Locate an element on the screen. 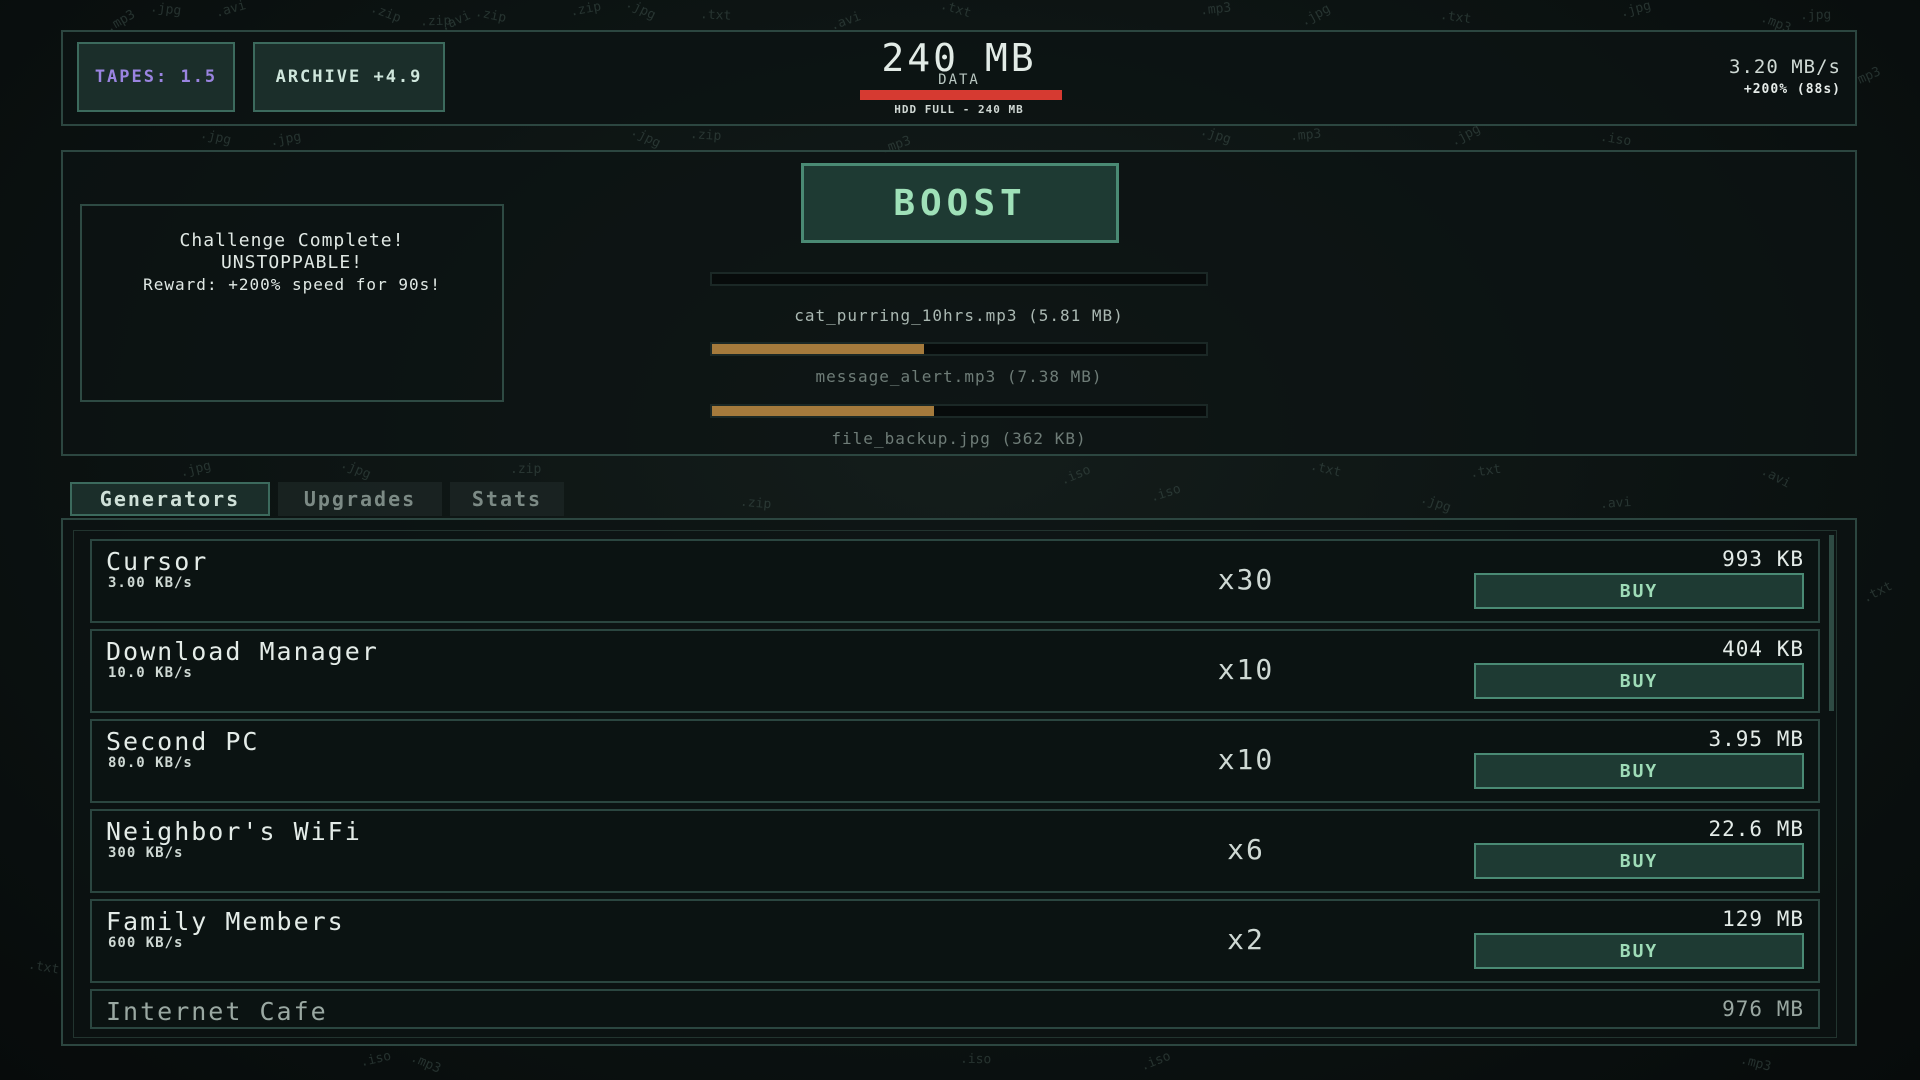 Image resolution: width=1920 pixels, height=1080 pixels. generator-count: x6 is located at coordinates (1246, 849).